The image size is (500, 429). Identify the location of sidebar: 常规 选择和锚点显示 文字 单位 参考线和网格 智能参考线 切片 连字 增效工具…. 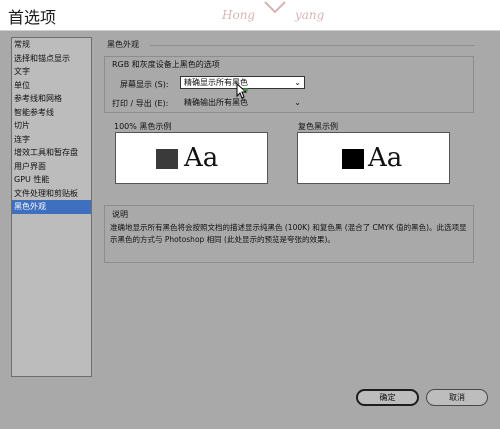
(51, 207).